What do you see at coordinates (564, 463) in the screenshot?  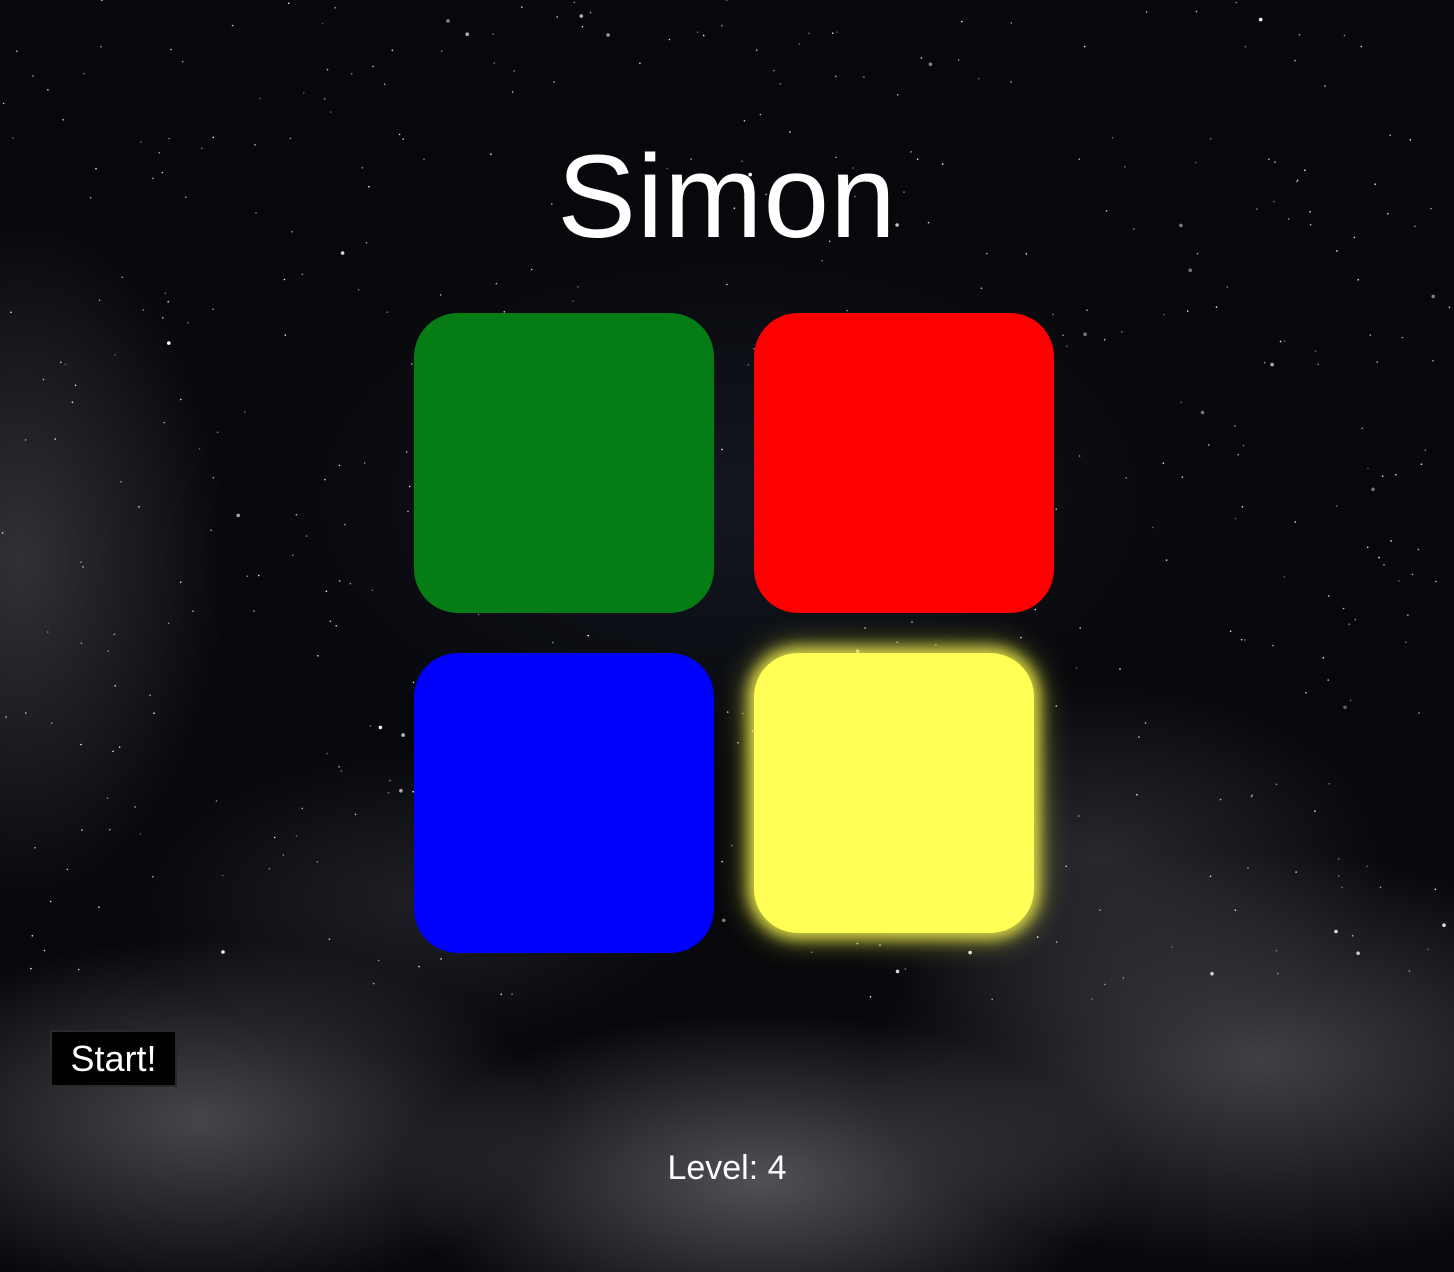 I see `green-pad` at bounding box center [564, 463].